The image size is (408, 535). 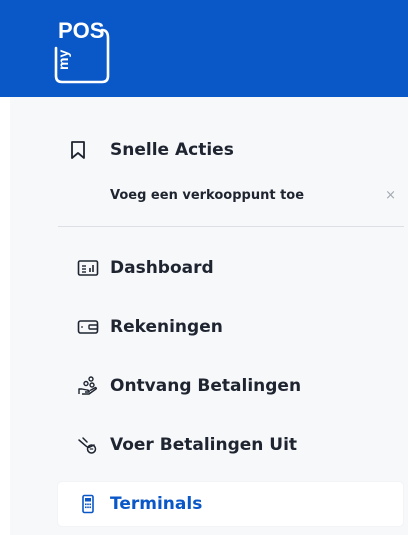 I want to click on quick-actions-heading: Snelle Acties, so click(x=149, y=150).